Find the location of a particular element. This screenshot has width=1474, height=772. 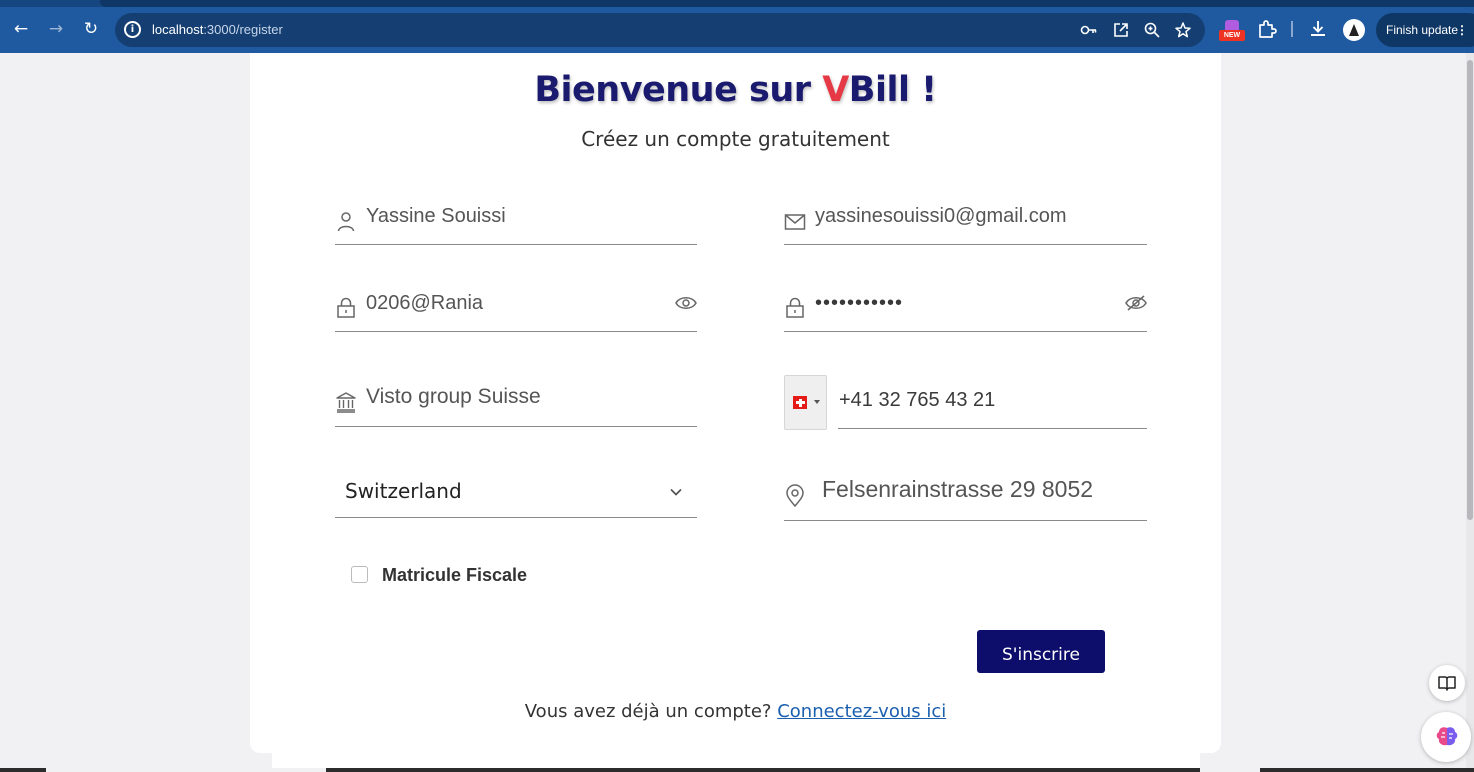

url-text: localhost:3000/register is located at coordinates (217, 29).